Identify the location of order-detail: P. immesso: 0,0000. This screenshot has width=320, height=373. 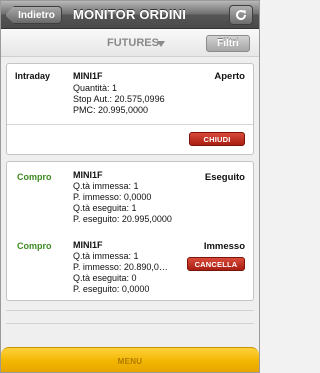
(112, 197).